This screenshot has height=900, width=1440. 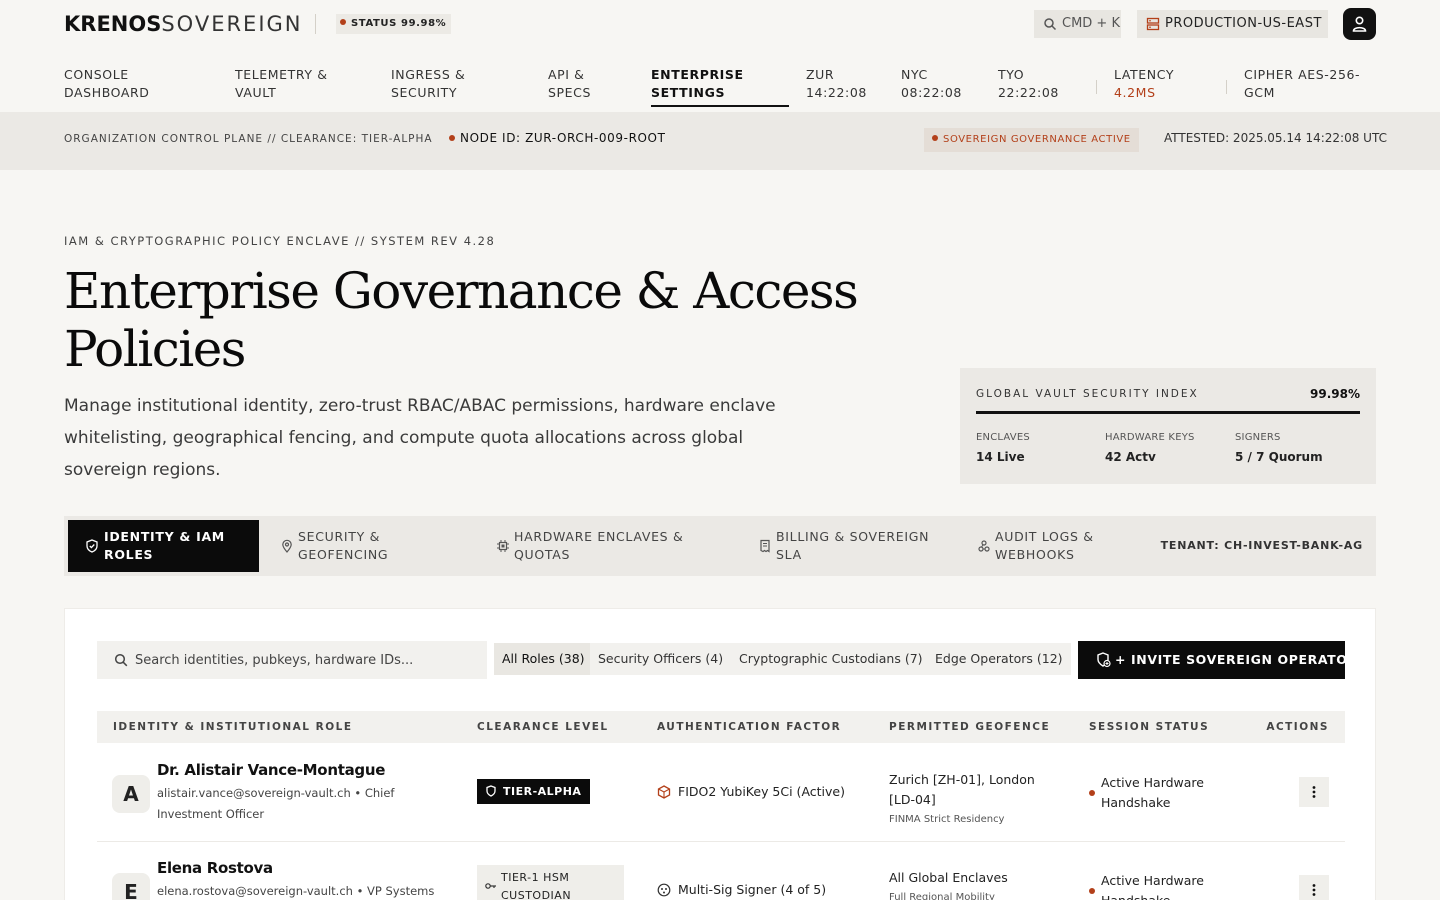 I want to click on nav-label-line: SPECS, so click(x=570, y=92).